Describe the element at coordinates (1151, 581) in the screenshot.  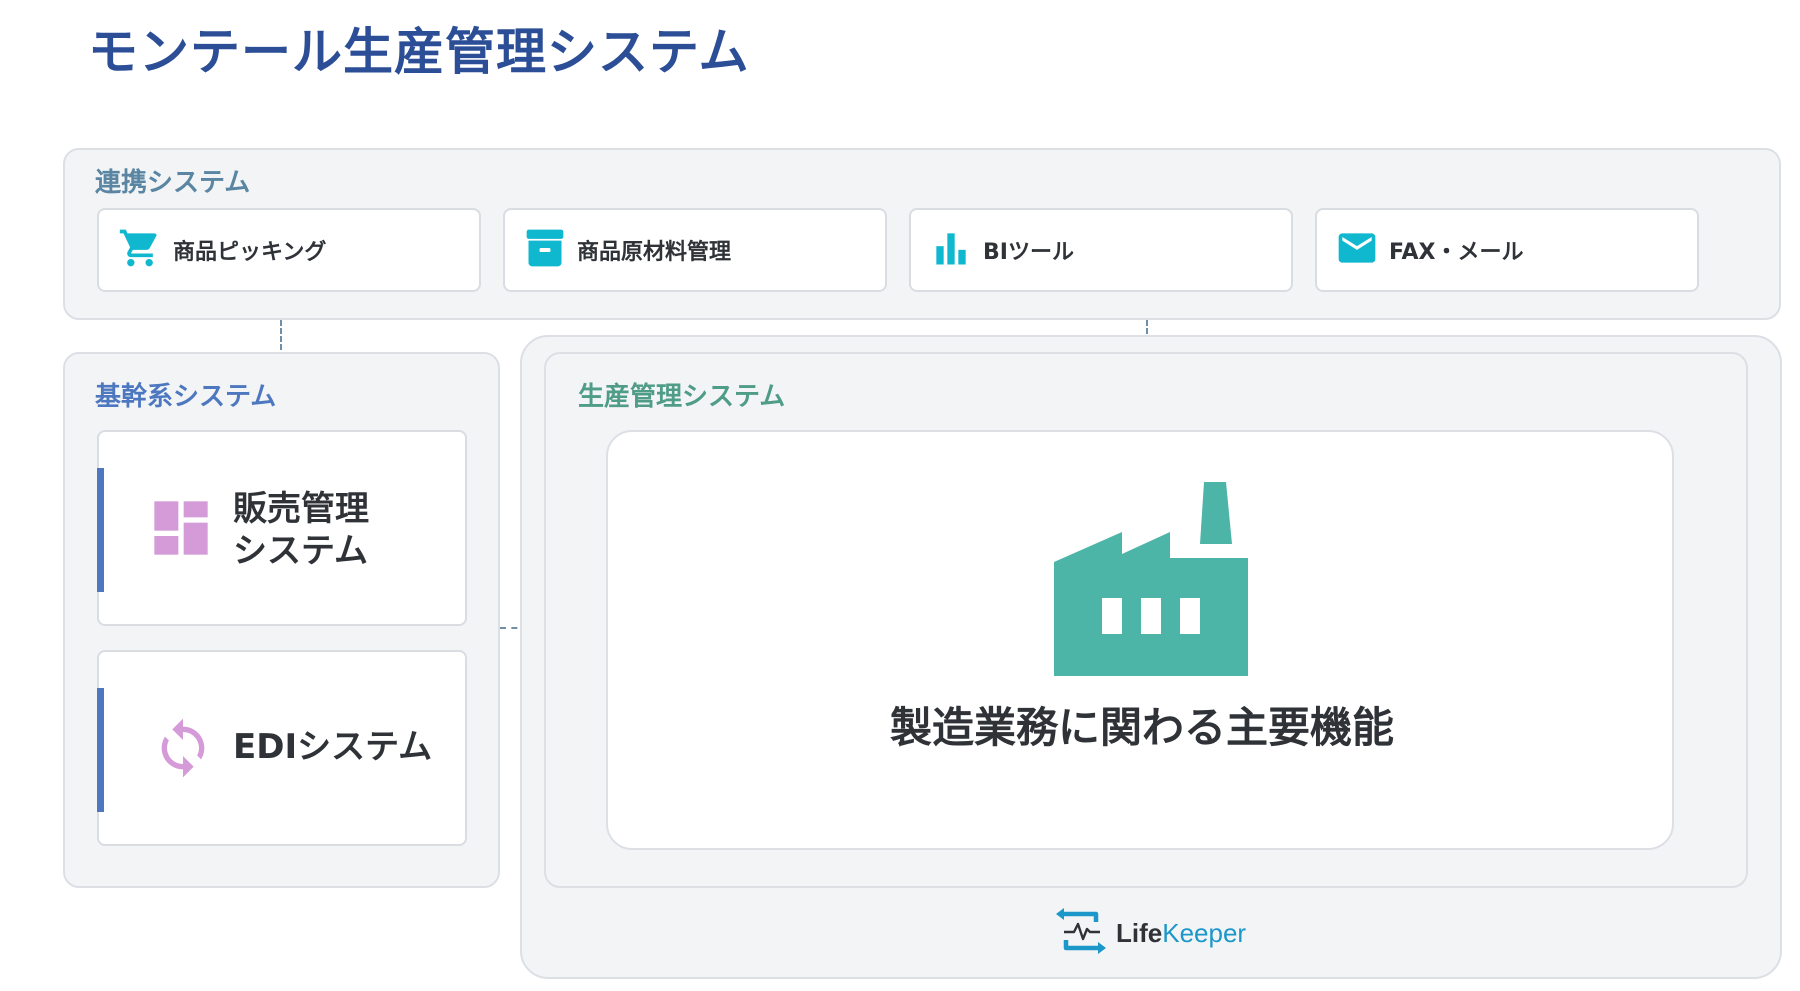
I see `factory-icon` at that location.